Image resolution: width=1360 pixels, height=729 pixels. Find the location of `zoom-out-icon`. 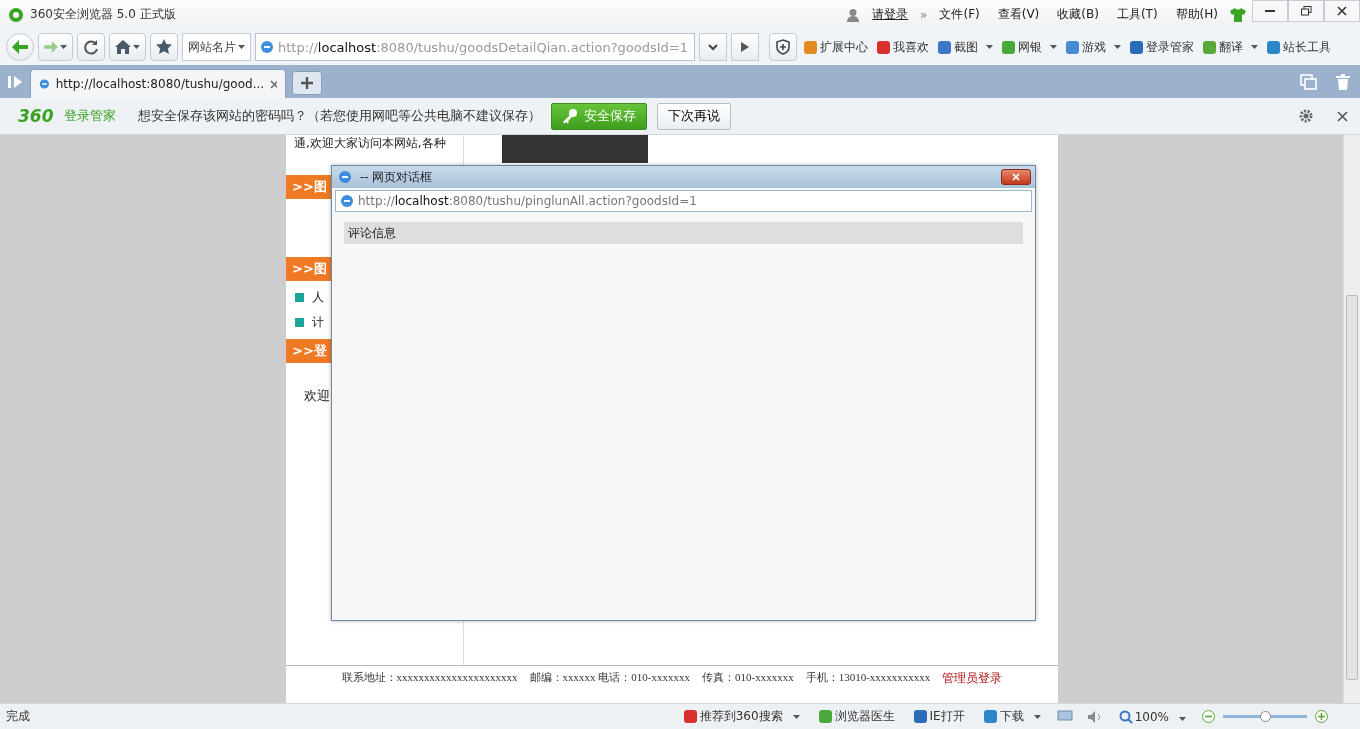

zoom-out-icon is located at coordinates (1208, 716).